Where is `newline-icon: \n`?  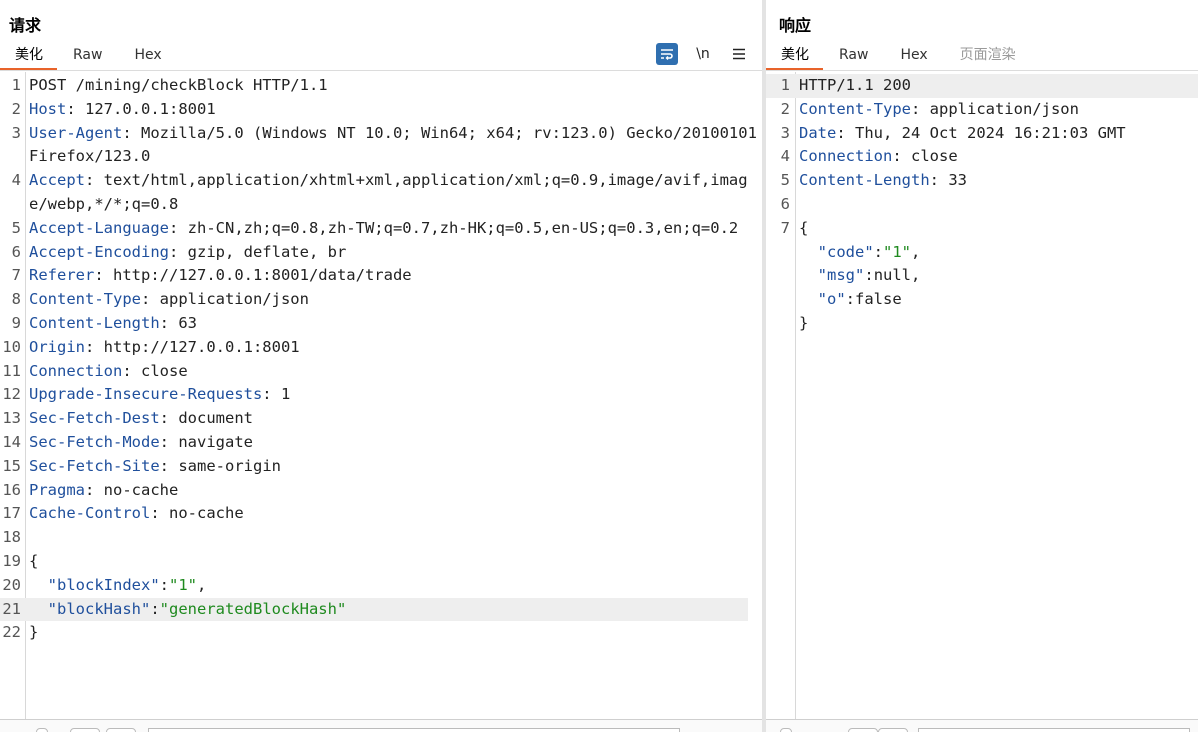
newline-icon: \n is located at coordinates (703, 54).